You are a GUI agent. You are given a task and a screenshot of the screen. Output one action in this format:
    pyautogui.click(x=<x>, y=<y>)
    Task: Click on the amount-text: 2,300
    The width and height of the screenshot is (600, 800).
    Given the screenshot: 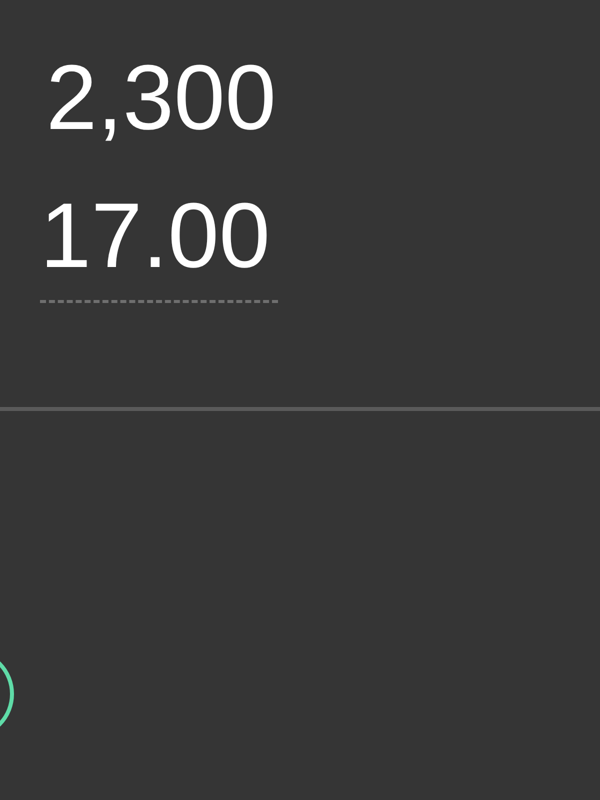 What is the action you would take?
    pyautogui.click(x=161, y=98)
    